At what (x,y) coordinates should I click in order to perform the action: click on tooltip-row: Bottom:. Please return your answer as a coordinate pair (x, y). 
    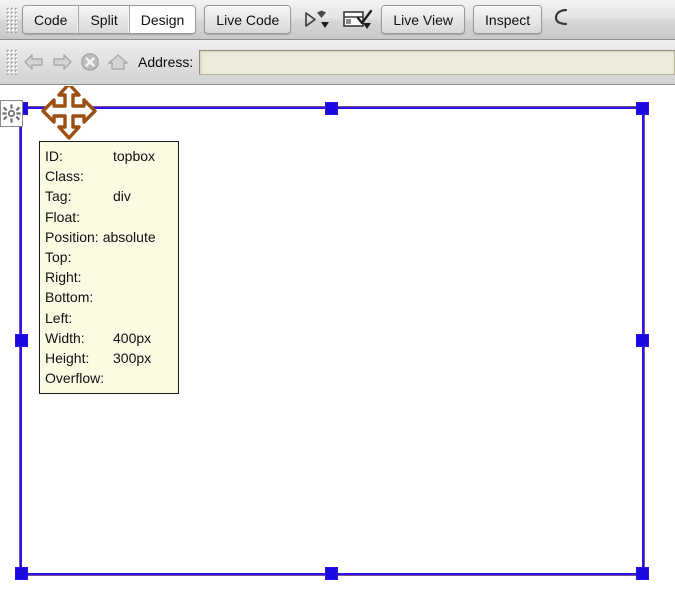
    Looking at the image, I should click on (109, 297).